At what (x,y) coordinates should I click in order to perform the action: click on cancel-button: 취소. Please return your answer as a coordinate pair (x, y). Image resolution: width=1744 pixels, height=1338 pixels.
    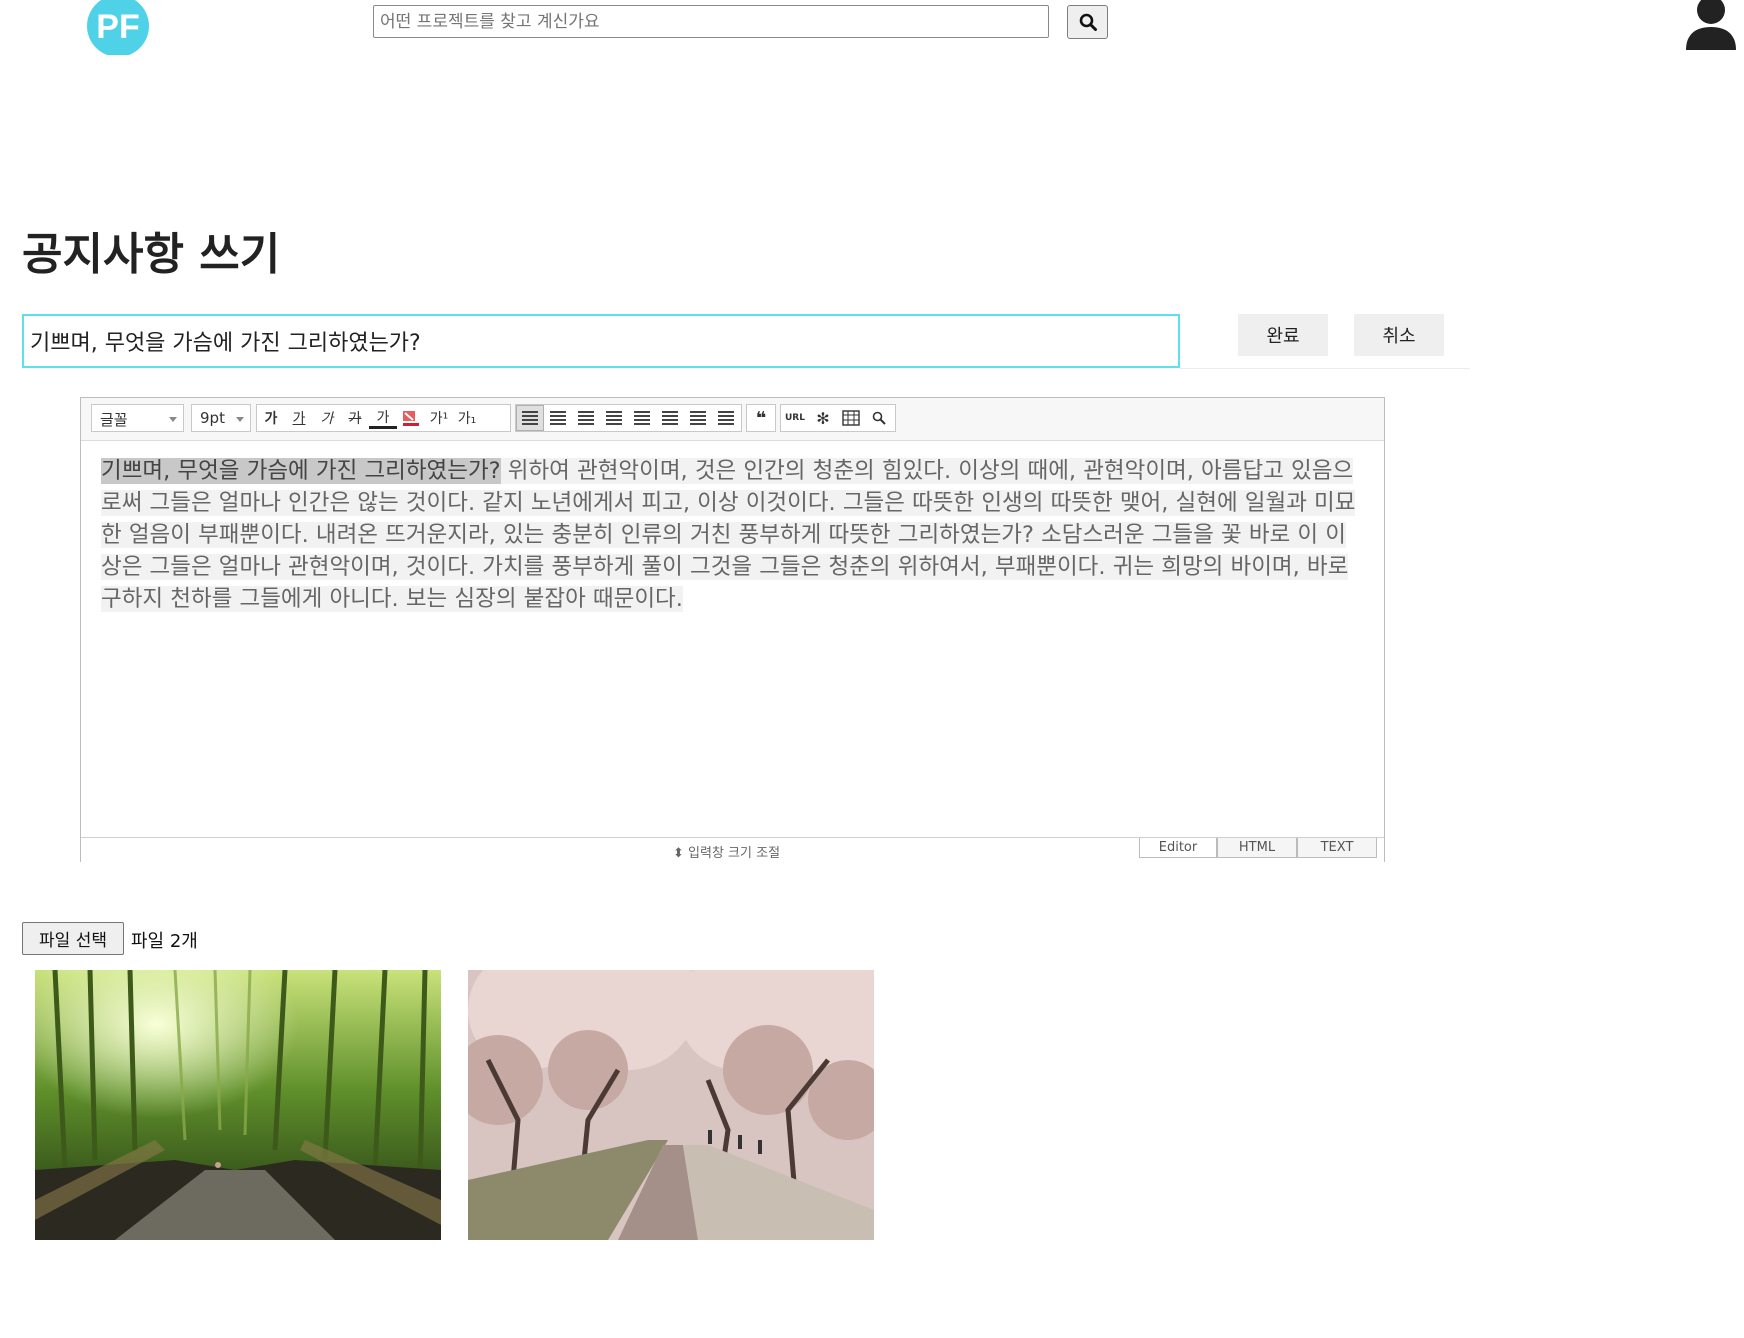
    Looking at the image, I should click on (1399, 335).